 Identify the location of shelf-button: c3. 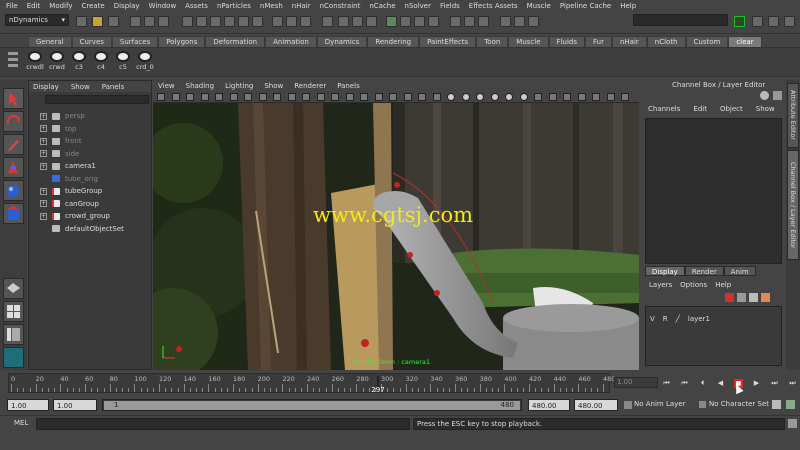
(79, 61).